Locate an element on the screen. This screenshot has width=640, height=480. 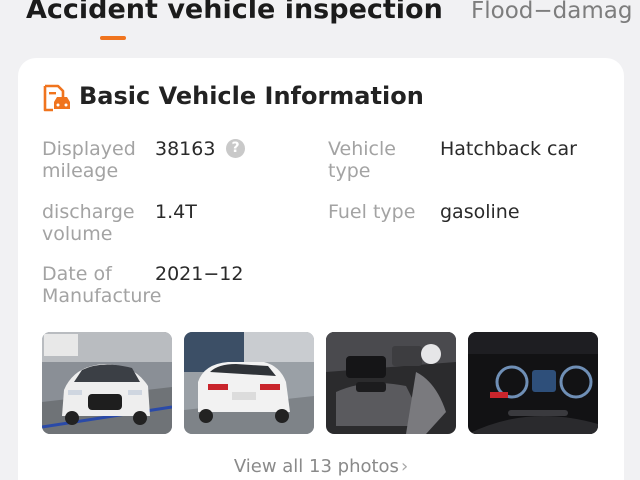
displacement-value: 1.4T is located at coordinates (176, 212).